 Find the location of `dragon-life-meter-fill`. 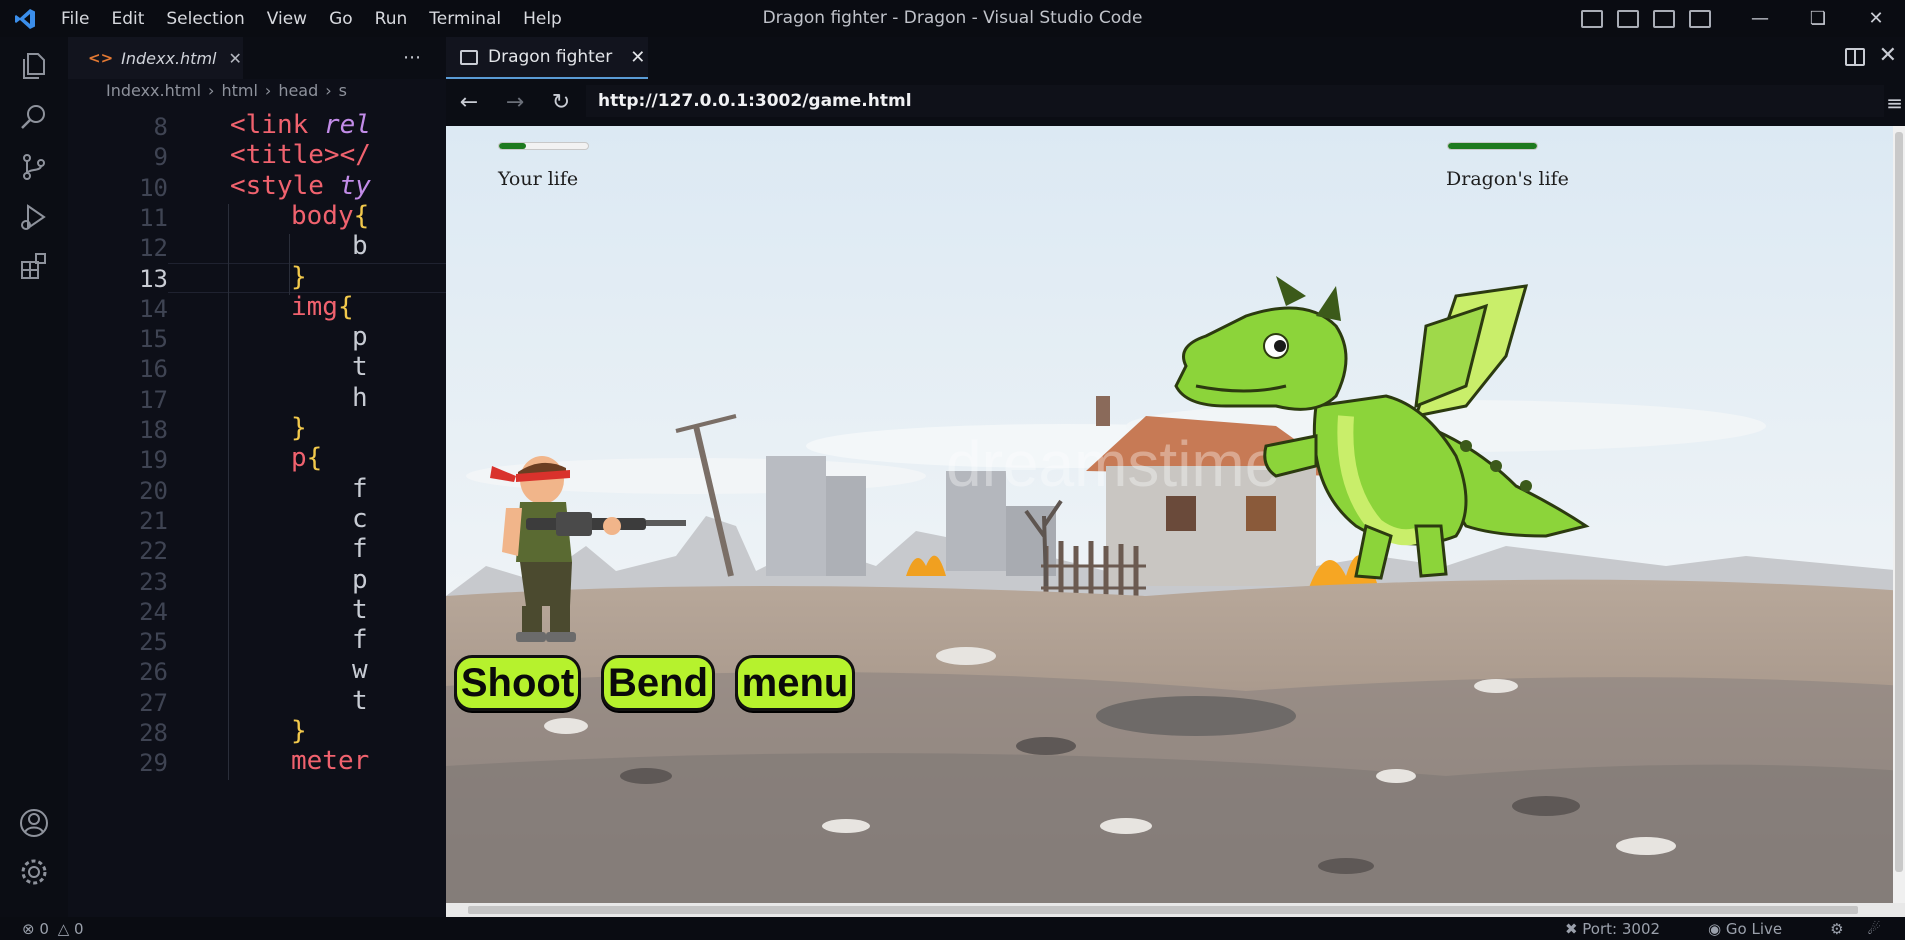

dragon-life-meter-fill is located at coordinates (1492, 146).